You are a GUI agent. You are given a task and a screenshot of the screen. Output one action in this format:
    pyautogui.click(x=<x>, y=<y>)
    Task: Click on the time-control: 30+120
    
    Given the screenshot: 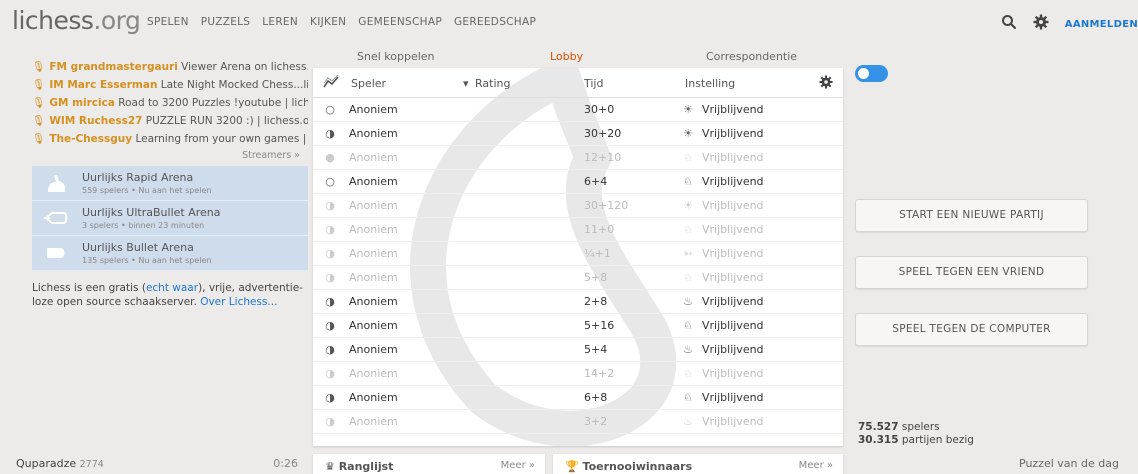 What is the action you would take?
    pyautogui.click(x=606, y=205)
    